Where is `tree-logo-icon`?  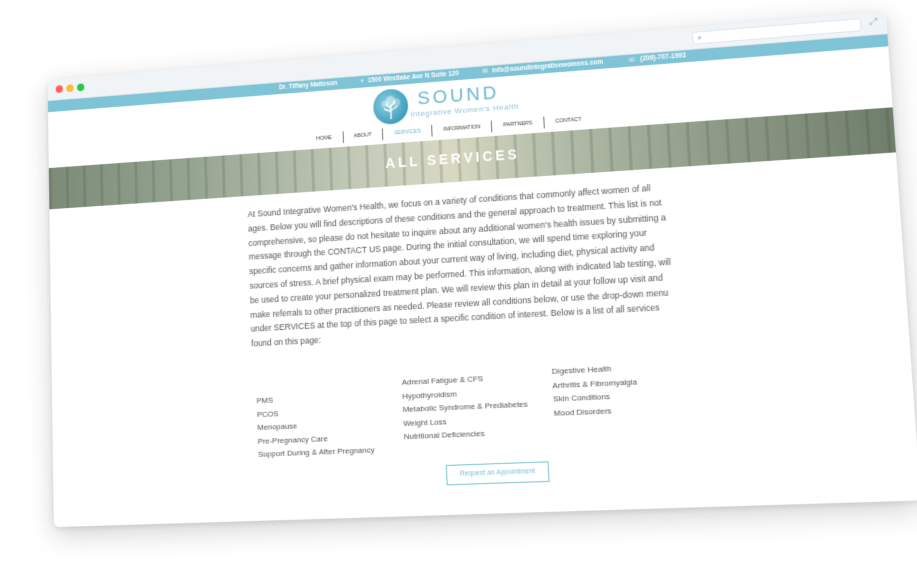
tree-logo-icon is located at coordinates (390, 106).